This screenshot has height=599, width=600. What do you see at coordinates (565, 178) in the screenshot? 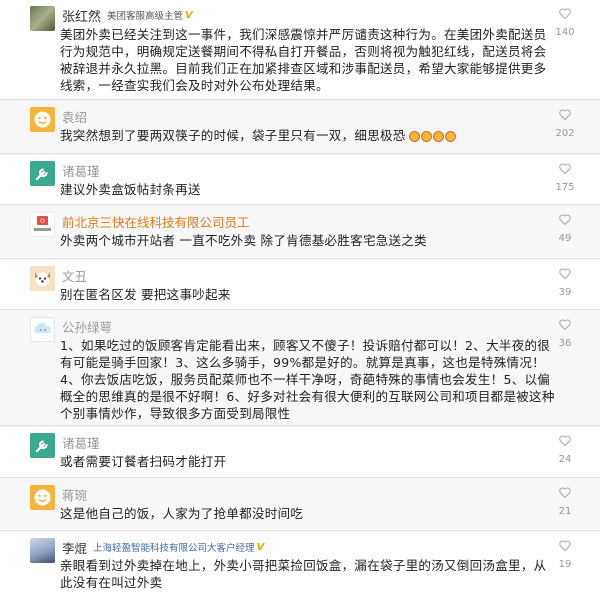
I see `like-button: 175` at bounding box center [565, 178].